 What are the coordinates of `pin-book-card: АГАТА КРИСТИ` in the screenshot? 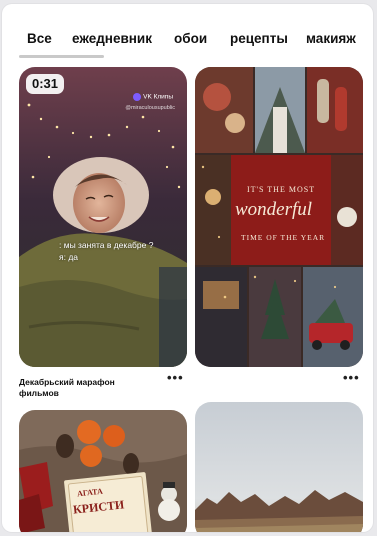 It's located at (103, 471).